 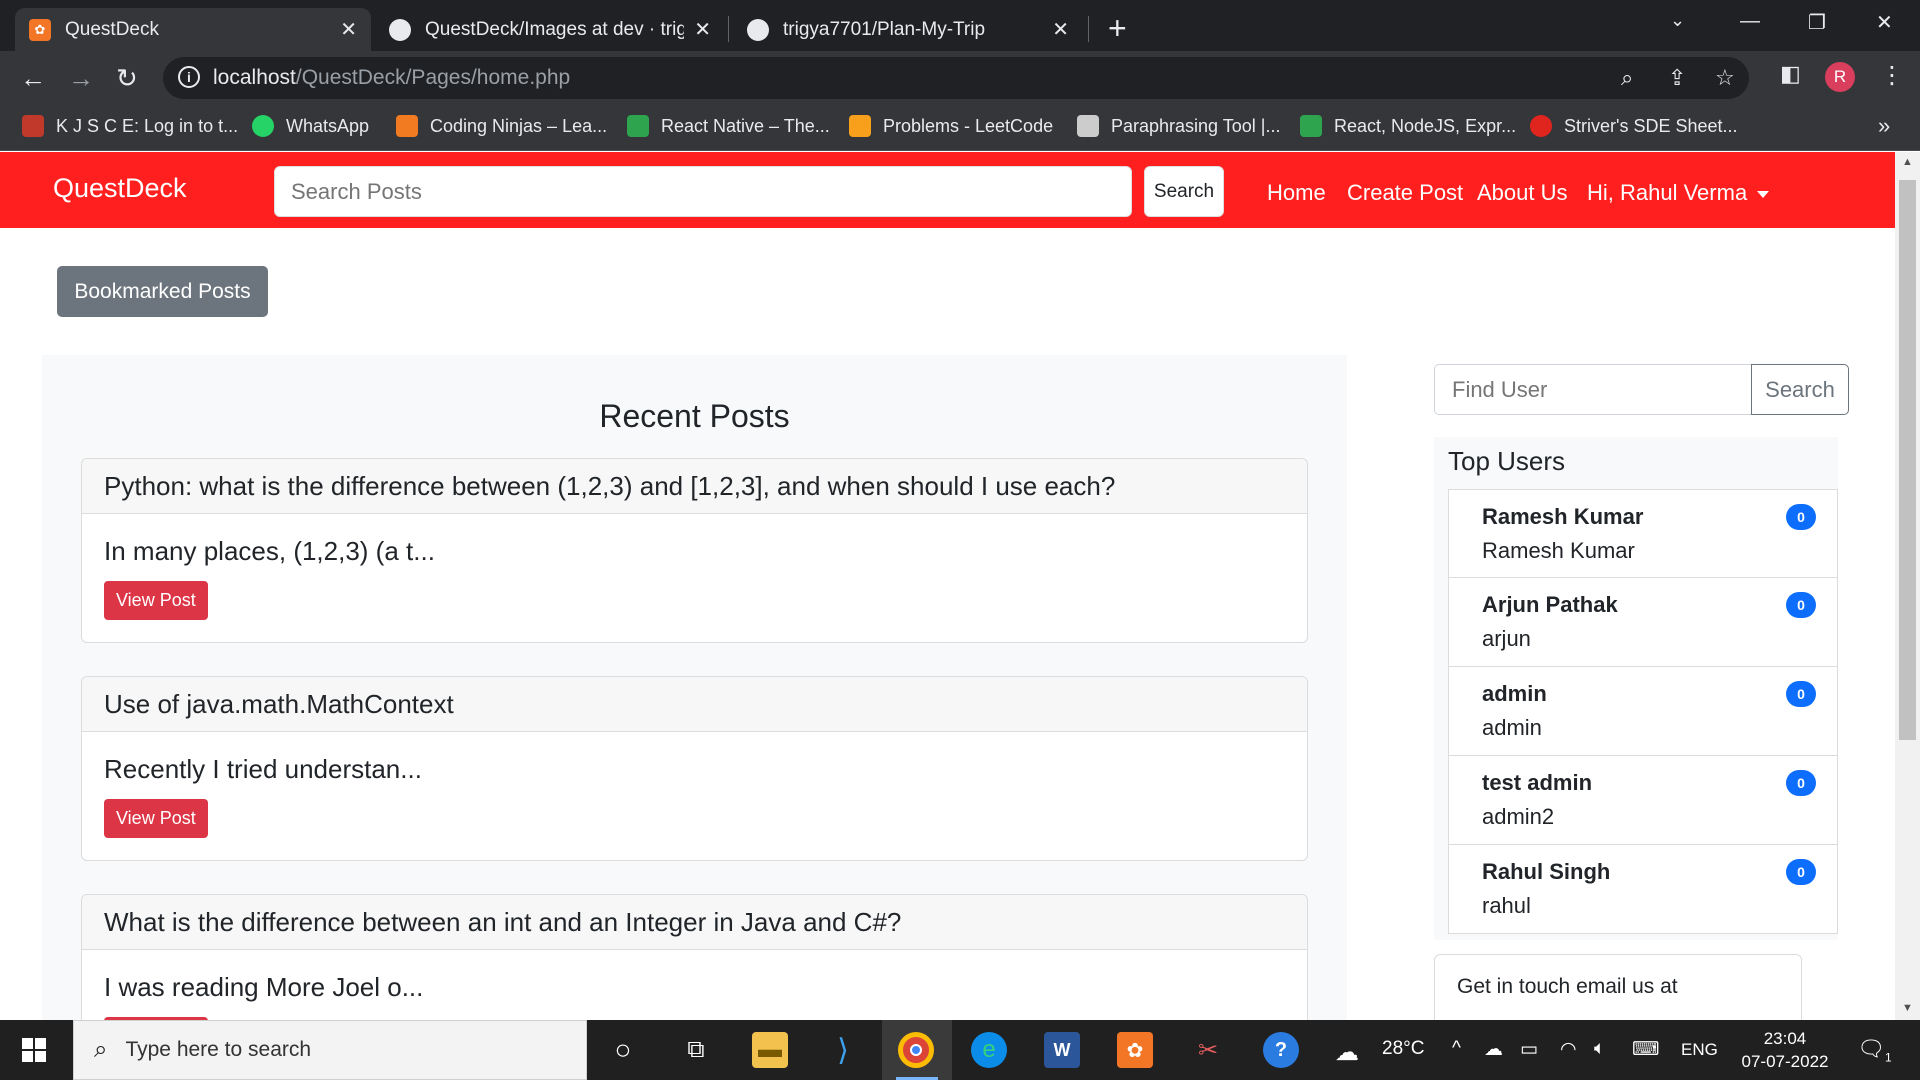 I want to click on find-user-input, so click(x=1593, y=389).